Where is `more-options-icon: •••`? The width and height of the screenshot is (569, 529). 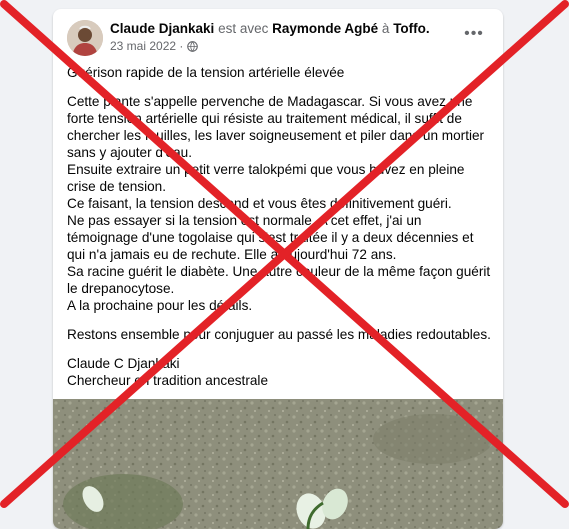 more-options-icon: ••• is located at coordinates (474, 35).